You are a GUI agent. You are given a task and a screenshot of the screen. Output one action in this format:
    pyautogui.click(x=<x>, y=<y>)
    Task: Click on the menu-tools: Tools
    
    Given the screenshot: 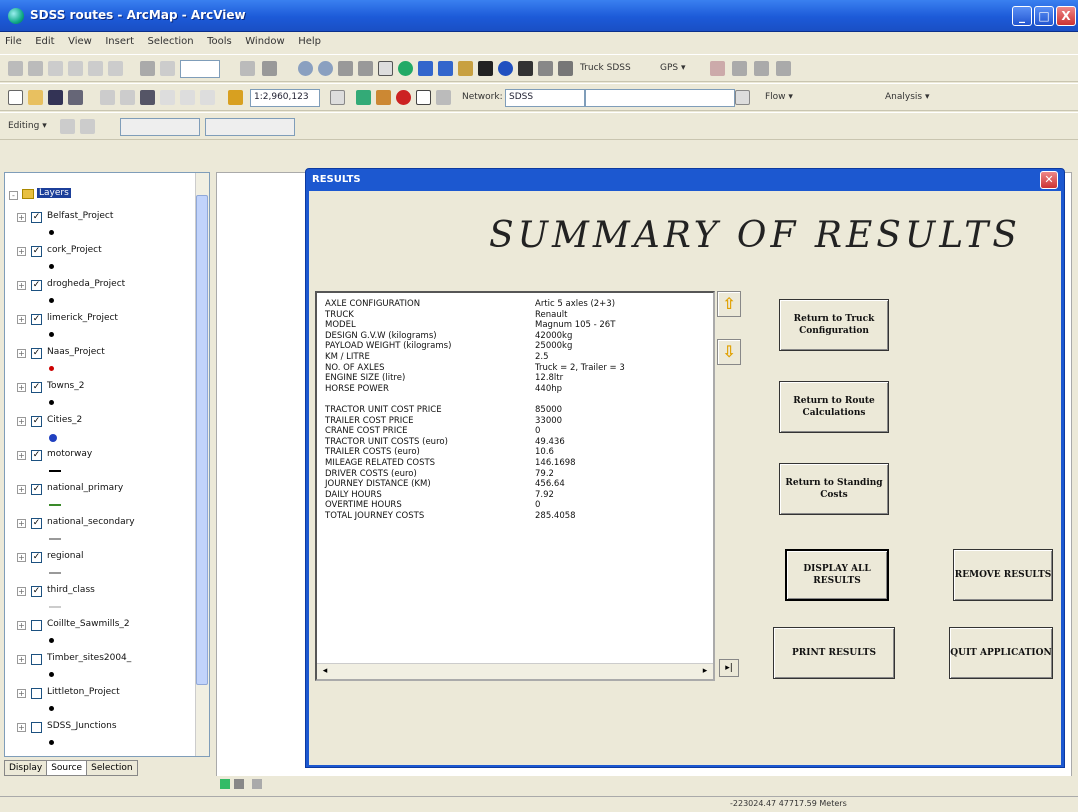 What is the action you would take?
    pyautogui.click(x=219, y=41)
    